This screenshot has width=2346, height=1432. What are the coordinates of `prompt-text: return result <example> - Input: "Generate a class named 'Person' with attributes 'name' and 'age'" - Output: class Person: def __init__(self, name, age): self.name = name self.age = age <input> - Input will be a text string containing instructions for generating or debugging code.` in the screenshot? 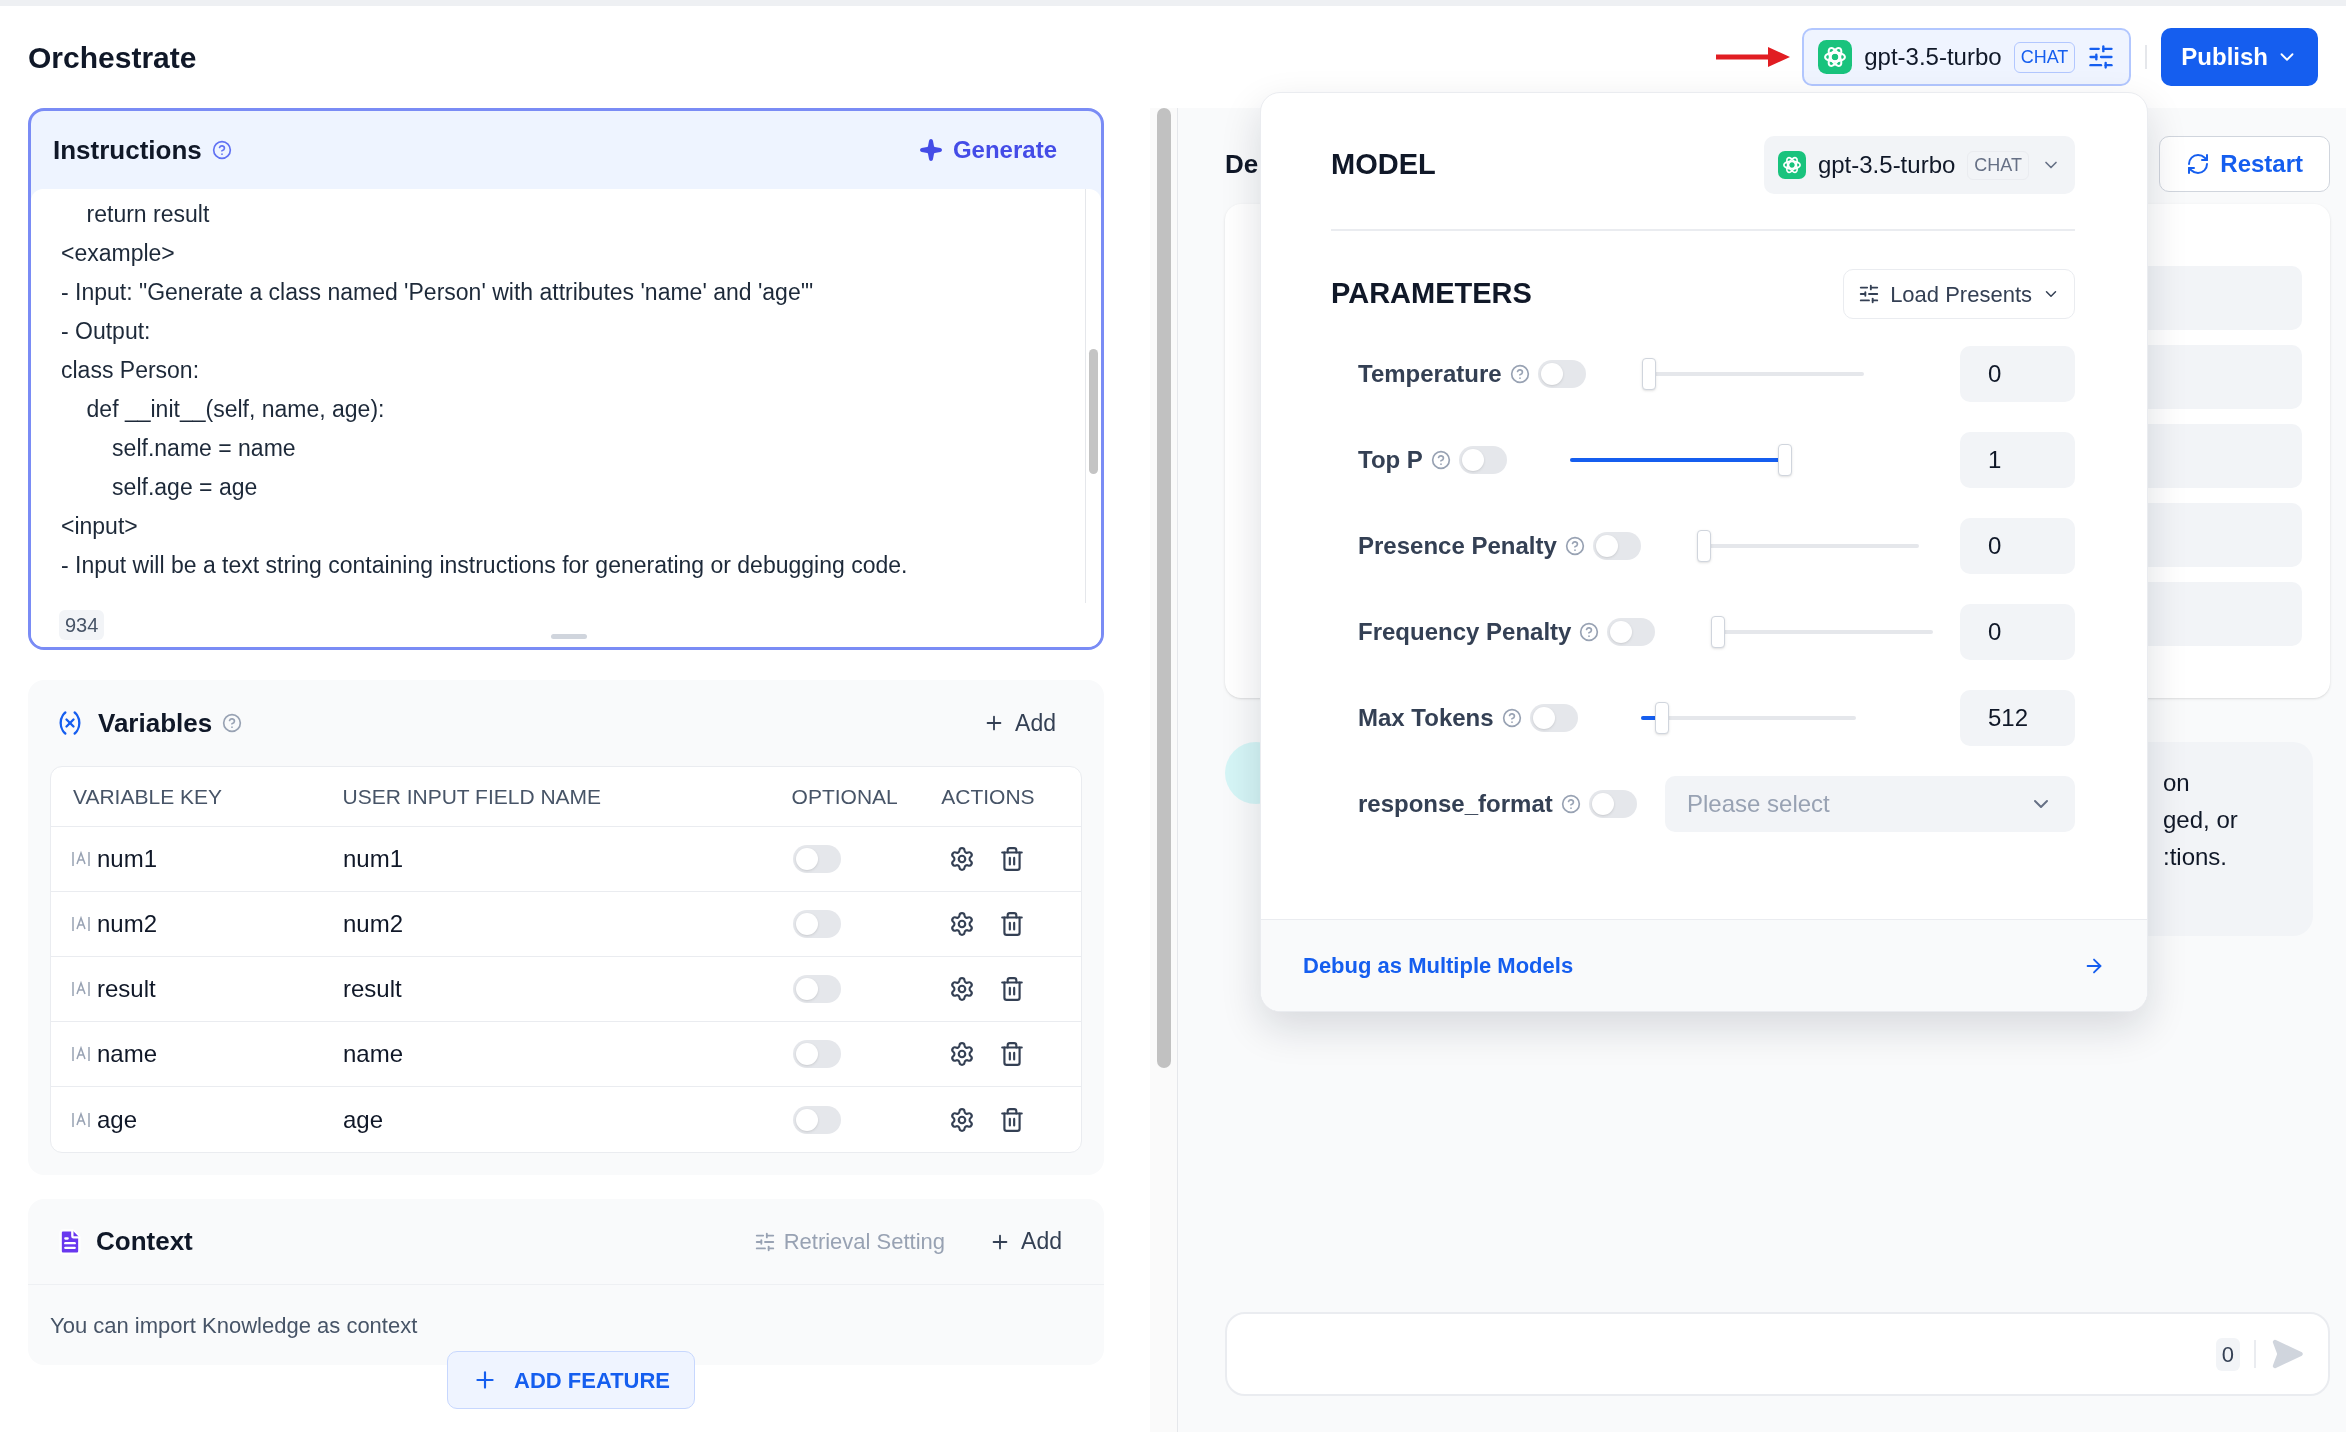 It's located at (558, 396).